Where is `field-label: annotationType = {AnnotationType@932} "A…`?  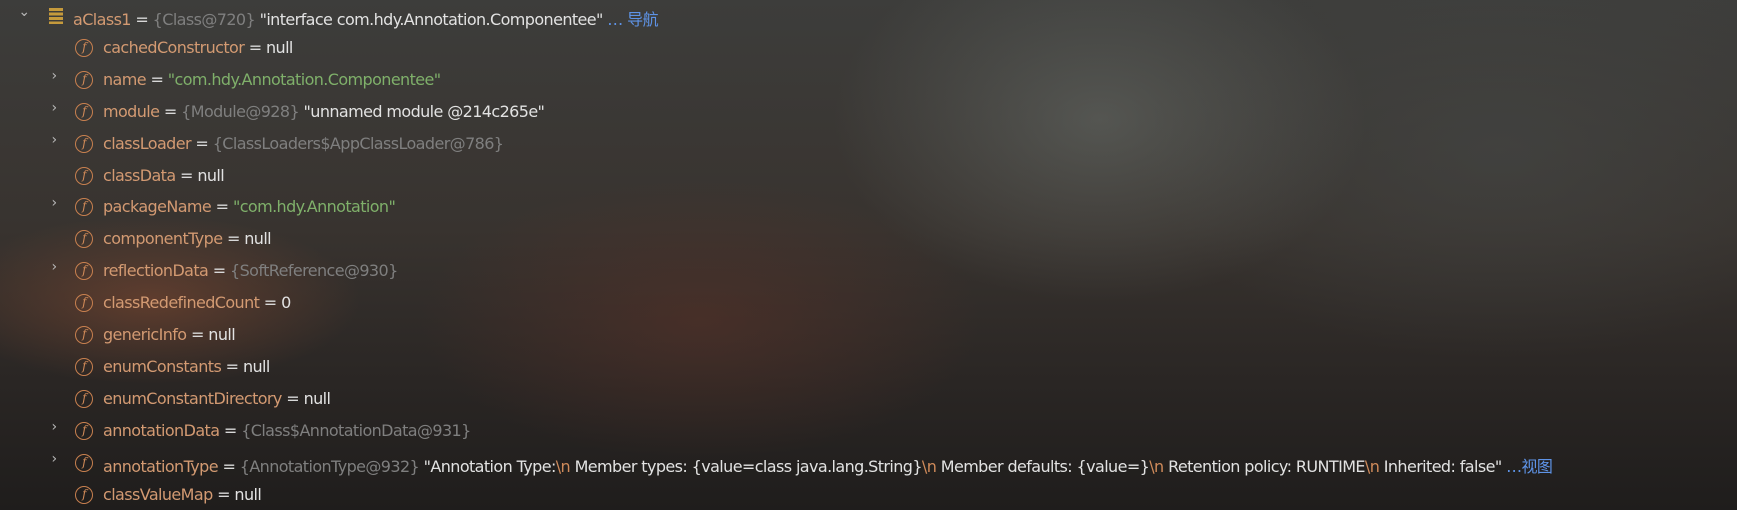
field-label: annotationType = {AnnotationType@932} "A… is located at coordinates (828, 465).